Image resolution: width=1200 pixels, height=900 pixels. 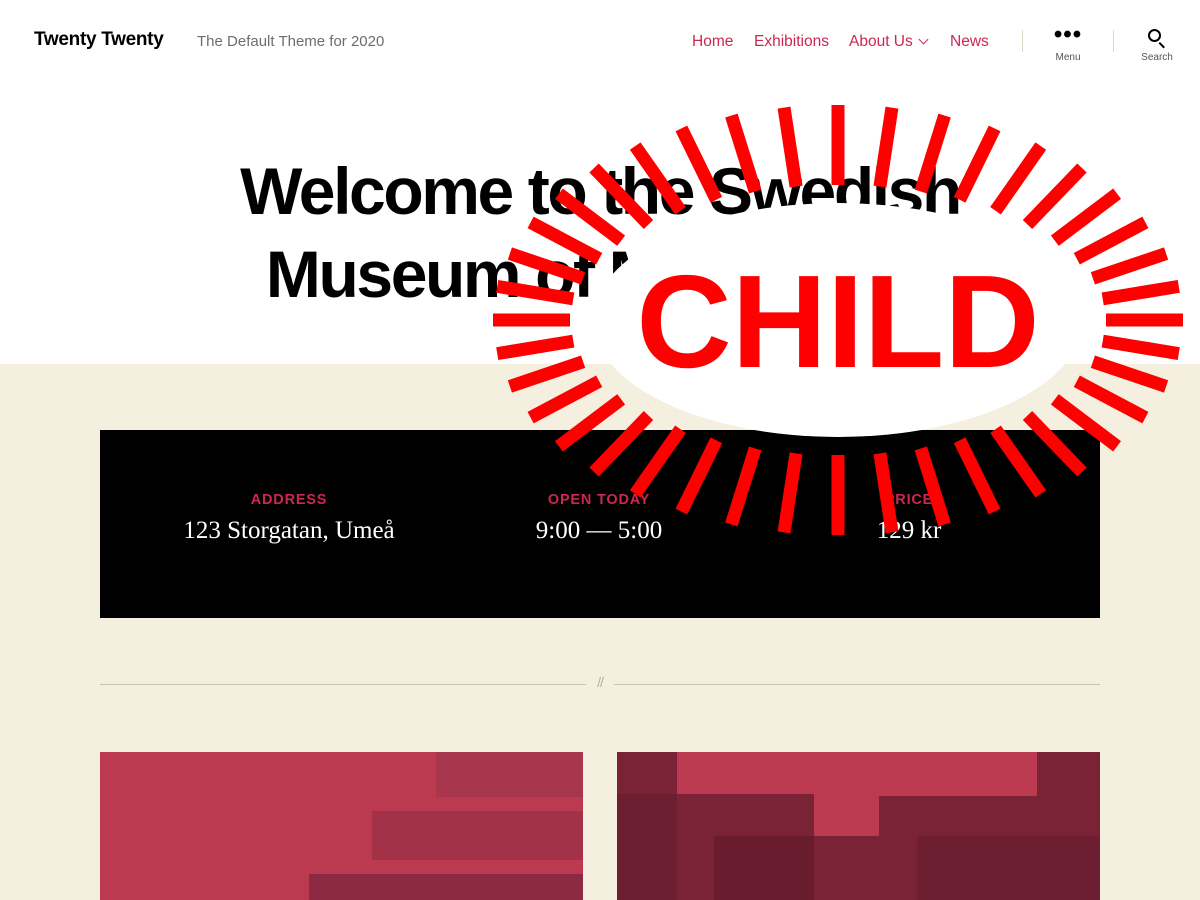 What do you see at coordinates (923, 39) in the screenshot?
I see `chevron-down-icon` at bounding box center [923, 39].